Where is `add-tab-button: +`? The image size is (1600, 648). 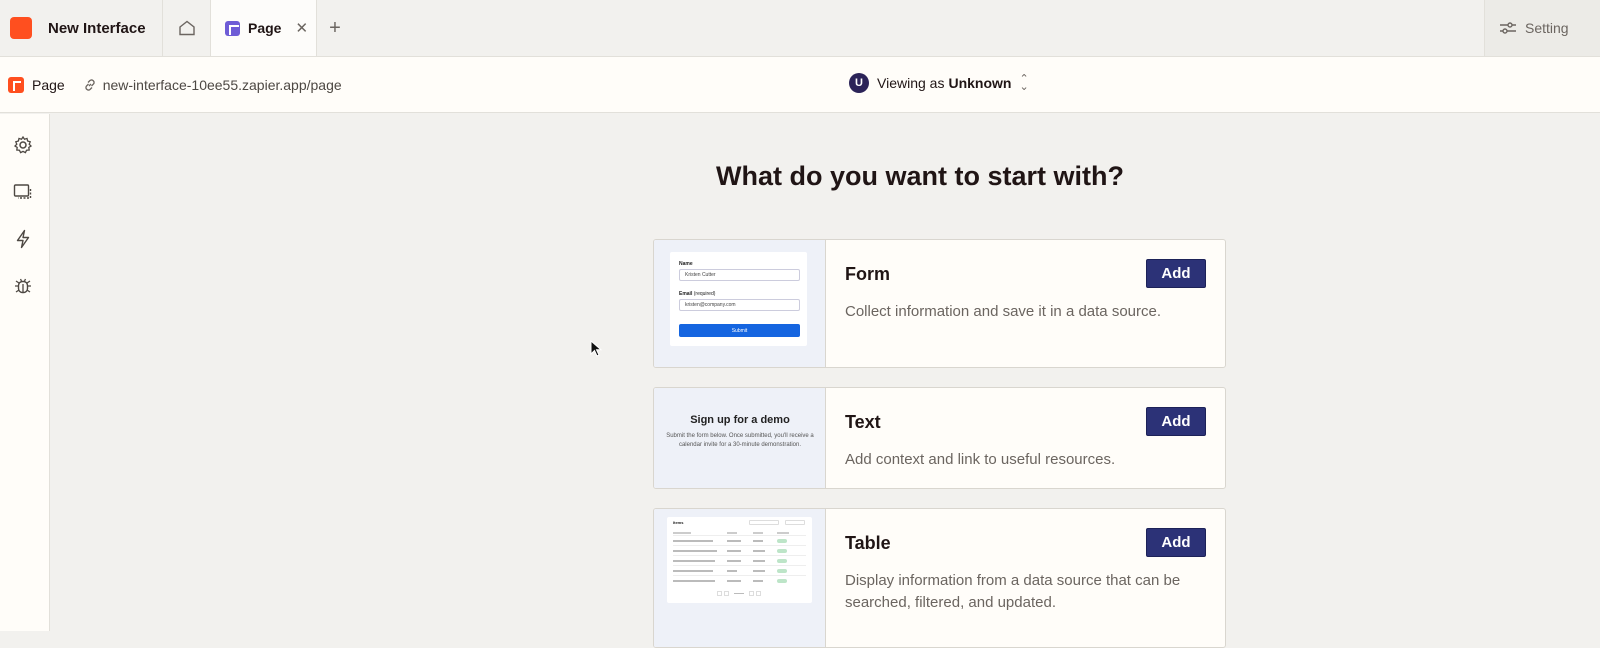 add-tab-button: + is located at coordinates (335, 28).